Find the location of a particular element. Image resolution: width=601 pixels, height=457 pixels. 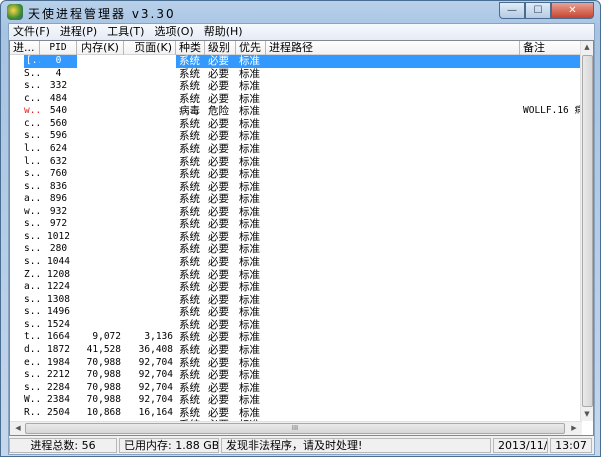

table-row: R... 2504 10,868 16,164 系统必要标准 is located at coordinates (296, 413).